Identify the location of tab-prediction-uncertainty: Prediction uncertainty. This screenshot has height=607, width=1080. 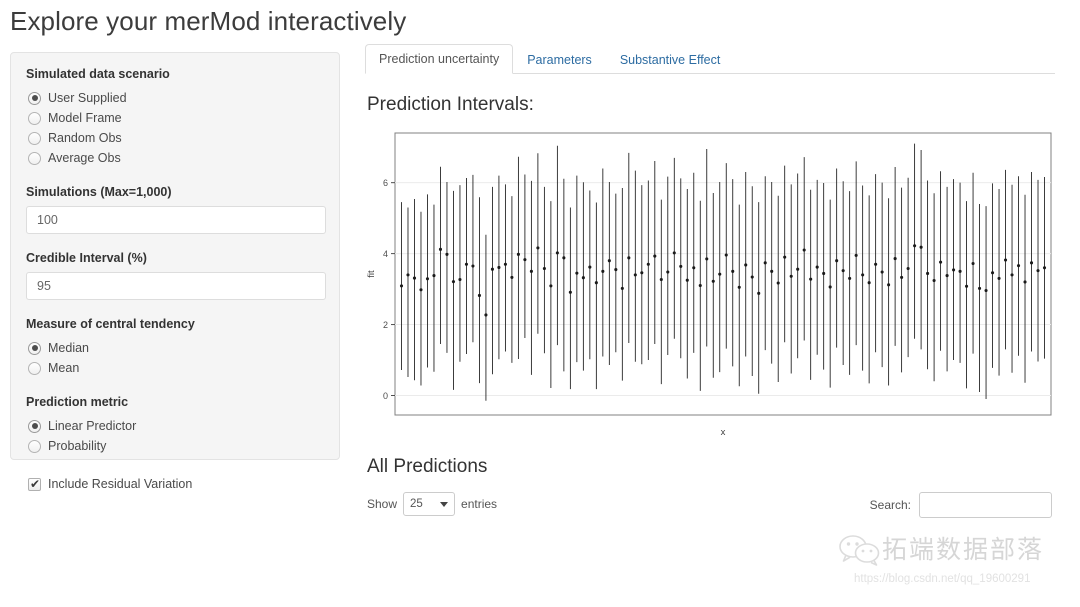
(439, 59).